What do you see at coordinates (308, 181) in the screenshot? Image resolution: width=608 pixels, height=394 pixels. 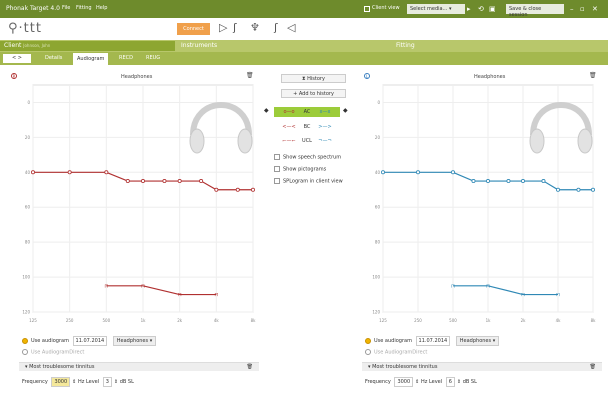 I see `opt-splogram: SPLogram in client view` at bounding box center [308, 181].